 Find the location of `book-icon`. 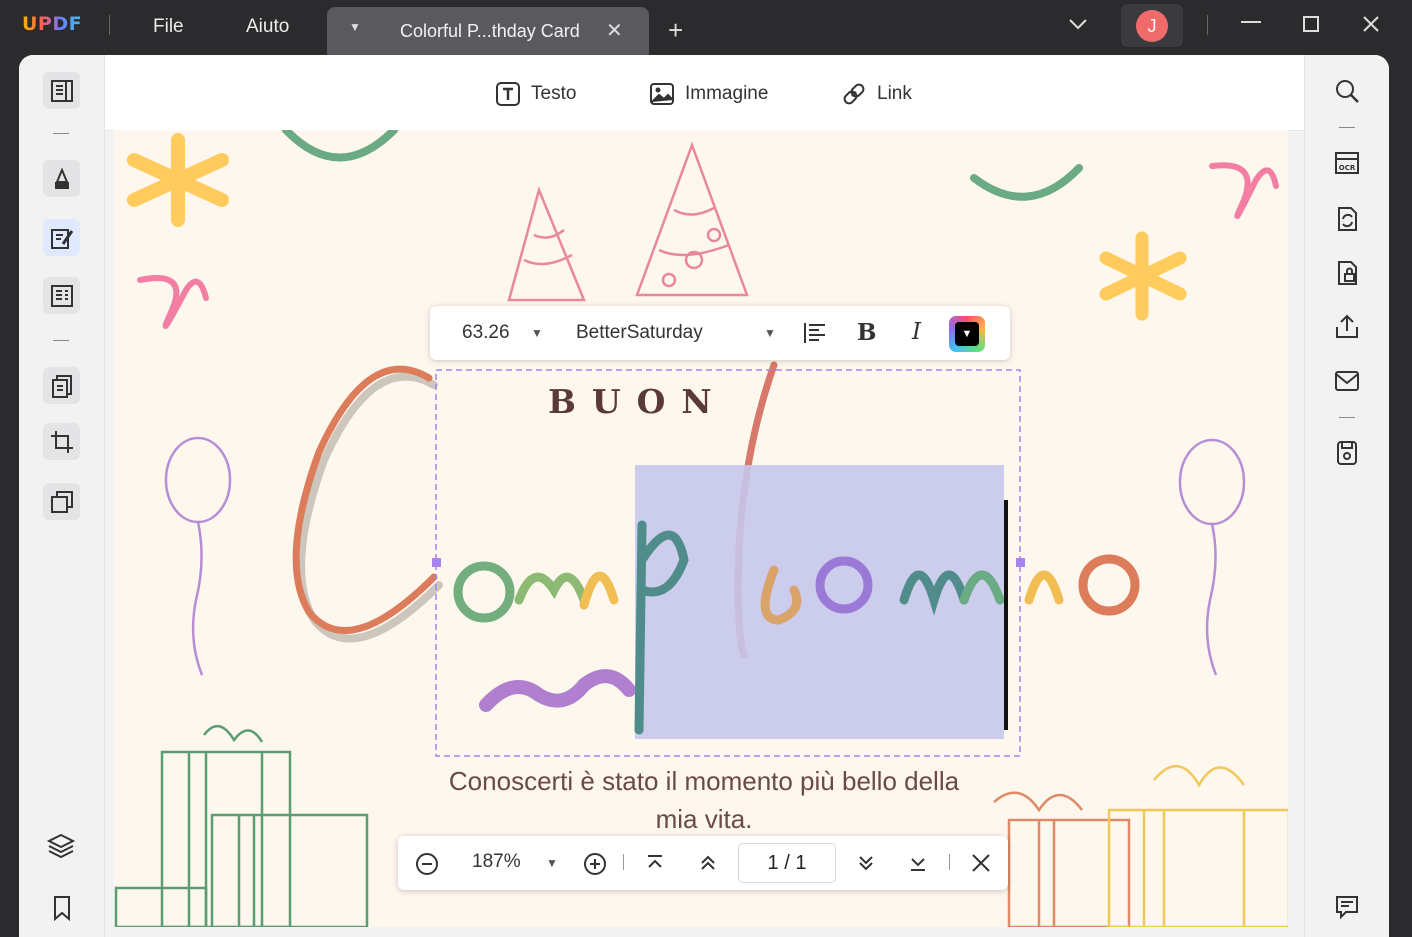

book-icon is located at coordinates (61, 90).